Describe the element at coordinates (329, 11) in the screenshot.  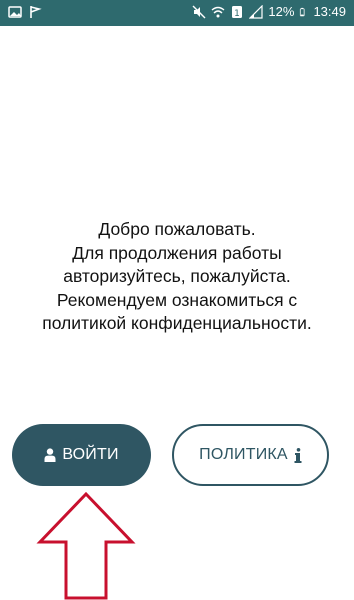
I see `clock: 13:49` at that location.